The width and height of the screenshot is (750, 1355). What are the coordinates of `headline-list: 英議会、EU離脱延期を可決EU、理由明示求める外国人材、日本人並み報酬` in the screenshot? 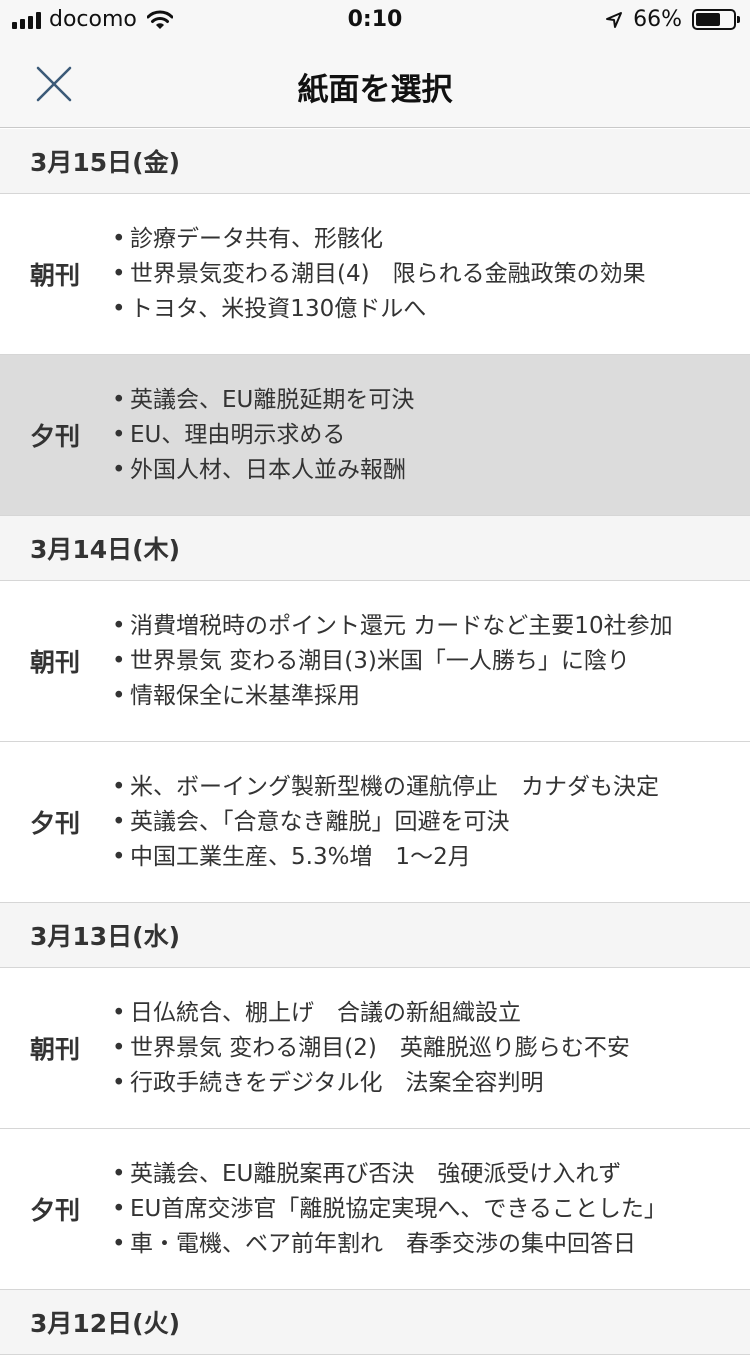 It's located at (263, 435).